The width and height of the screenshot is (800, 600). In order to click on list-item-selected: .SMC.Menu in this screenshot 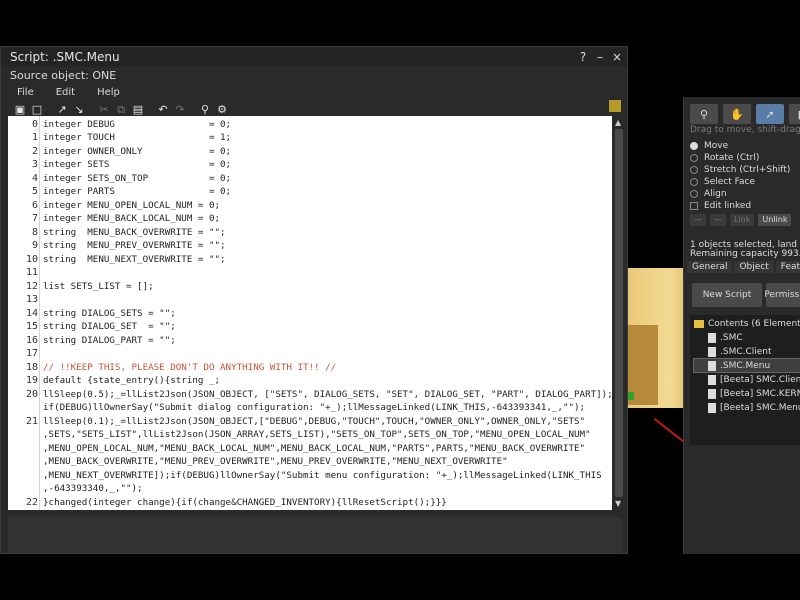, I will do `click(746, 365)`.